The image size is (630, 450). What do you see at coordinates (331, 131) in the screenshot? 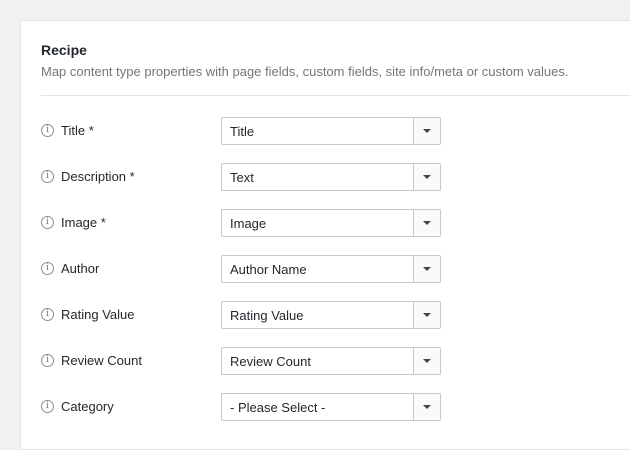
I see `title-select: Title` at bounding box center [331, 131].